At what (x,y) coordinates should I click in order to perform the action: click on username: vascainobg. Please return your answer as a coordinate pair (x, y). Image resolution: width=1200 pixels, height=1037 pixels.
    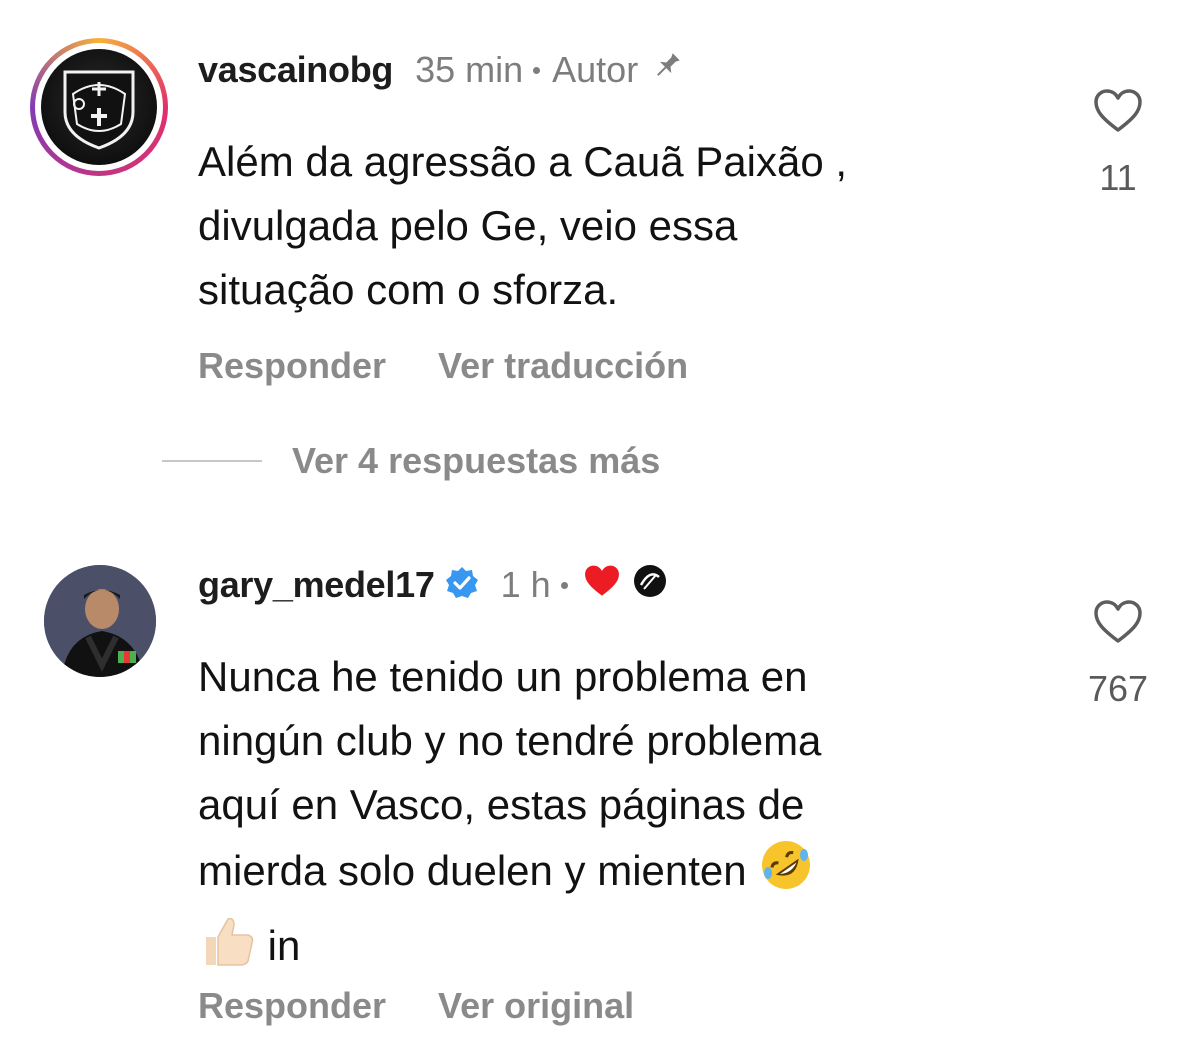
    Looking at the image, I should click on (295, 70).